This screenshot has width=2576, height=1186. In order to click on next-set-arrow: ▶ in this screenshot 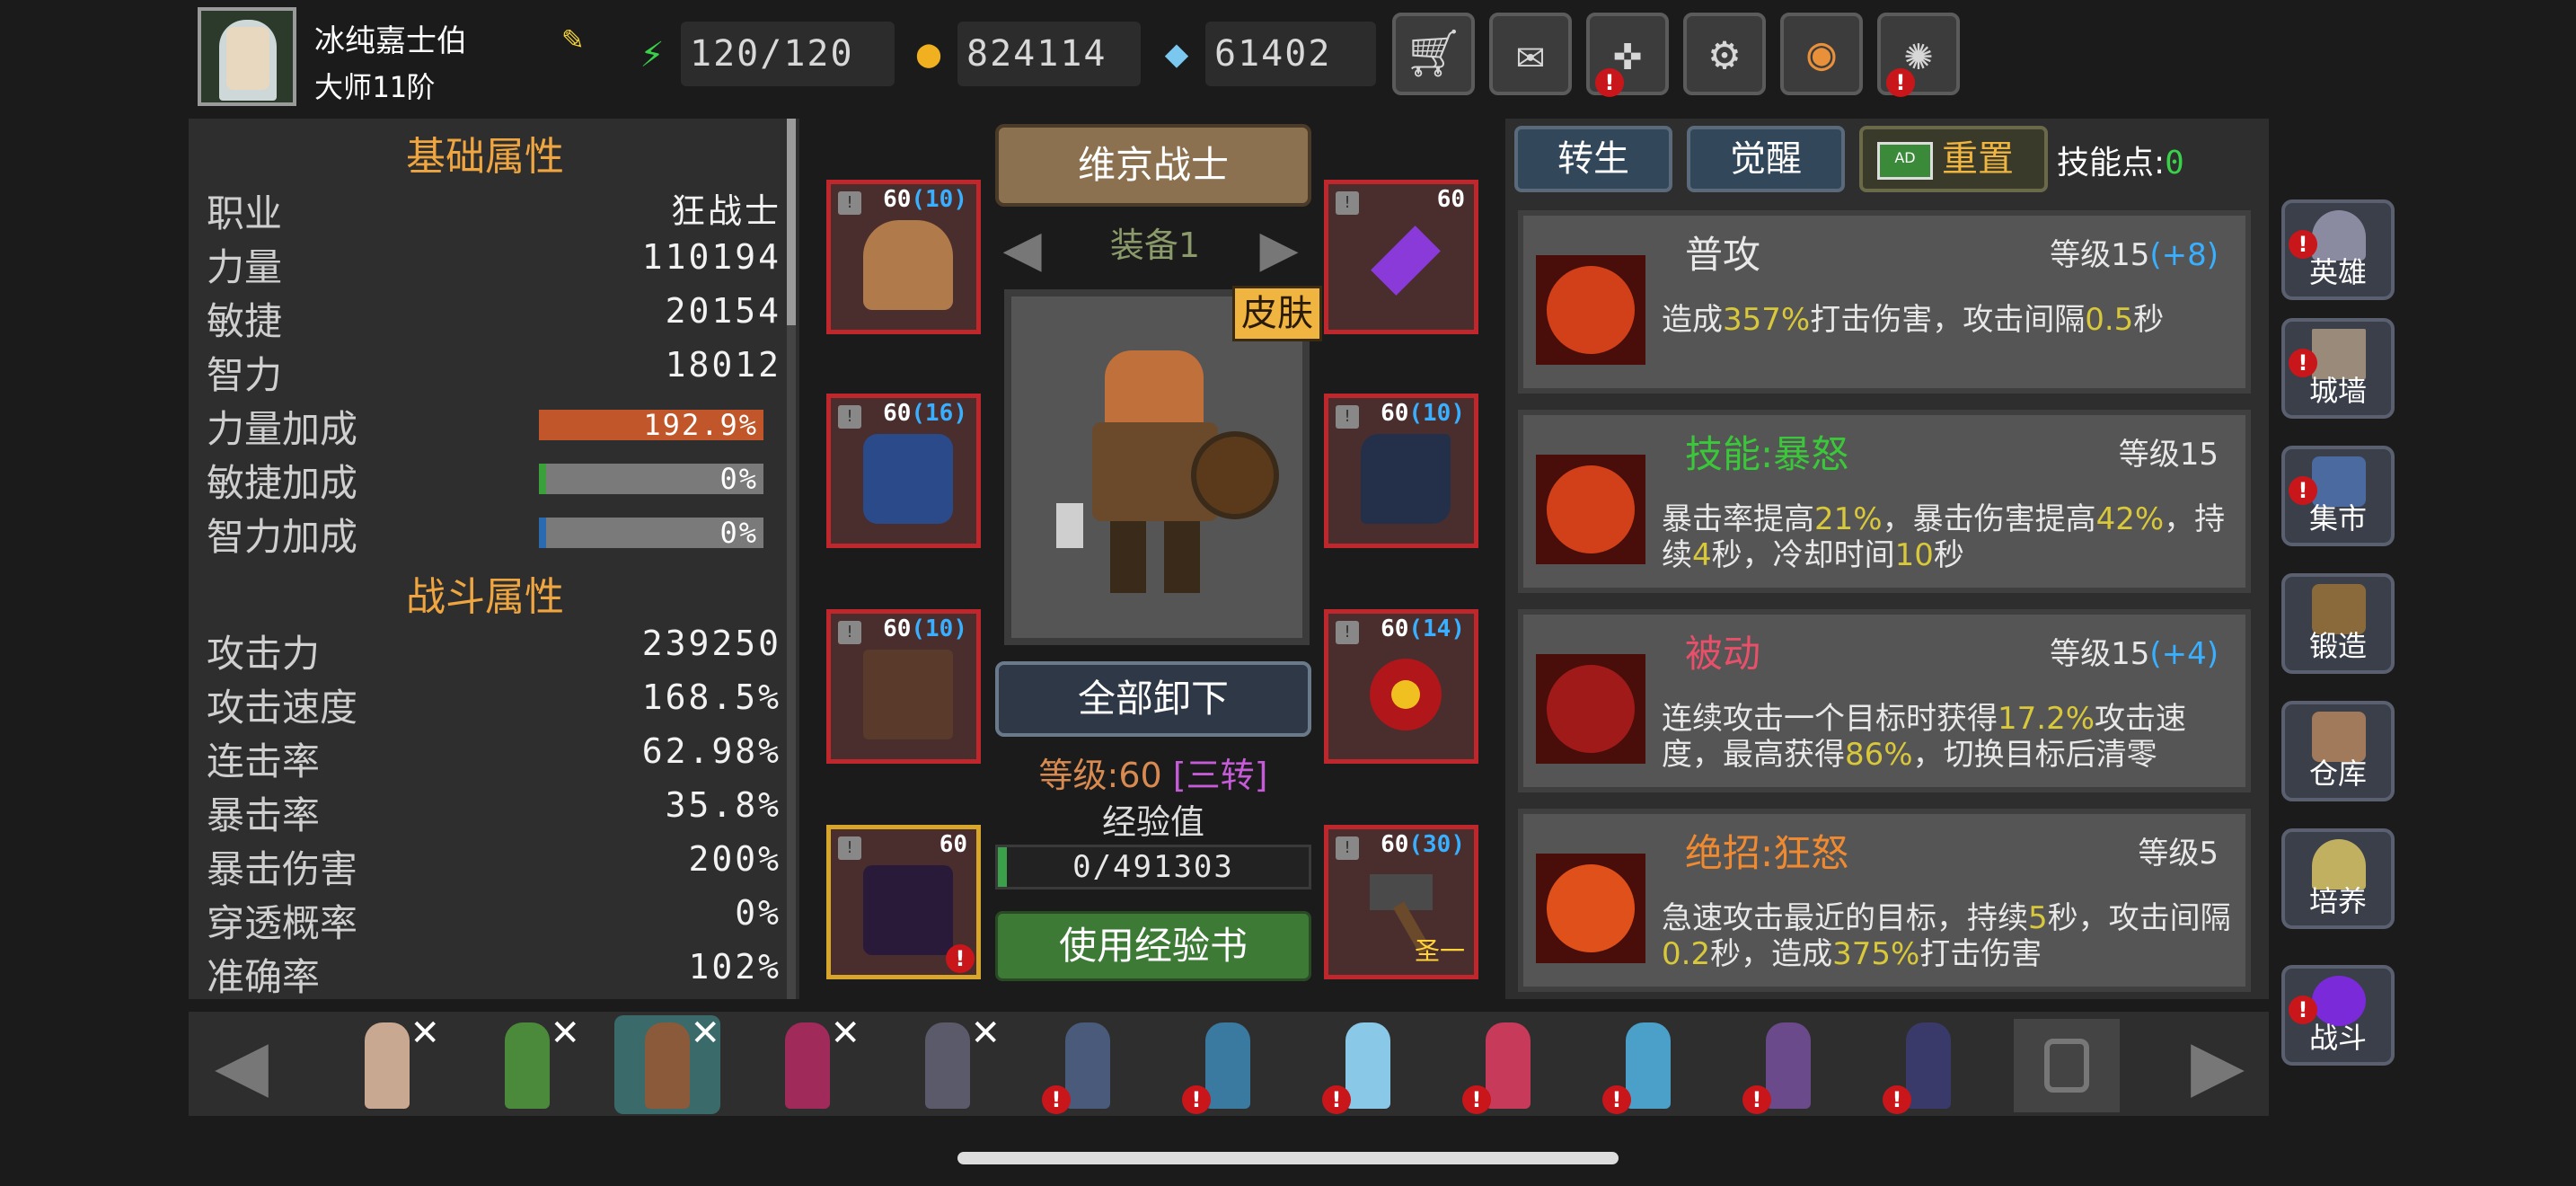, I will do `click(1279, 247)`.